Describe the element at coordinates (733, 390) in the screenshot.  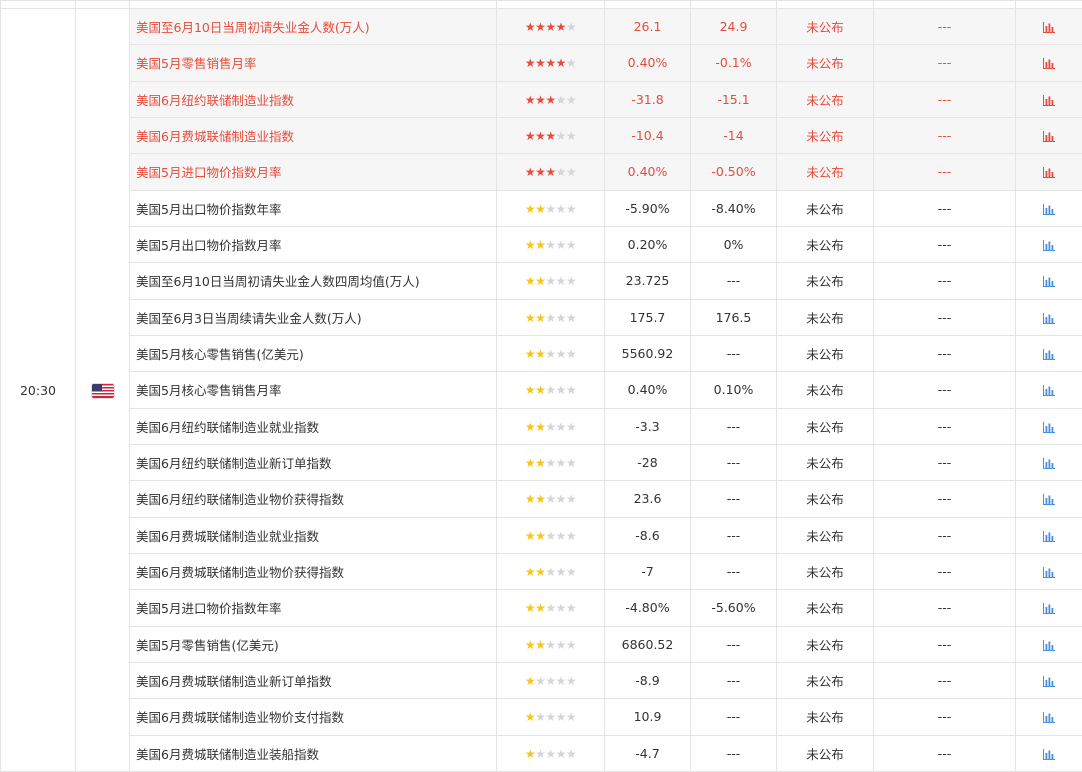
I see `forecast-value: 0.10%` at that location.